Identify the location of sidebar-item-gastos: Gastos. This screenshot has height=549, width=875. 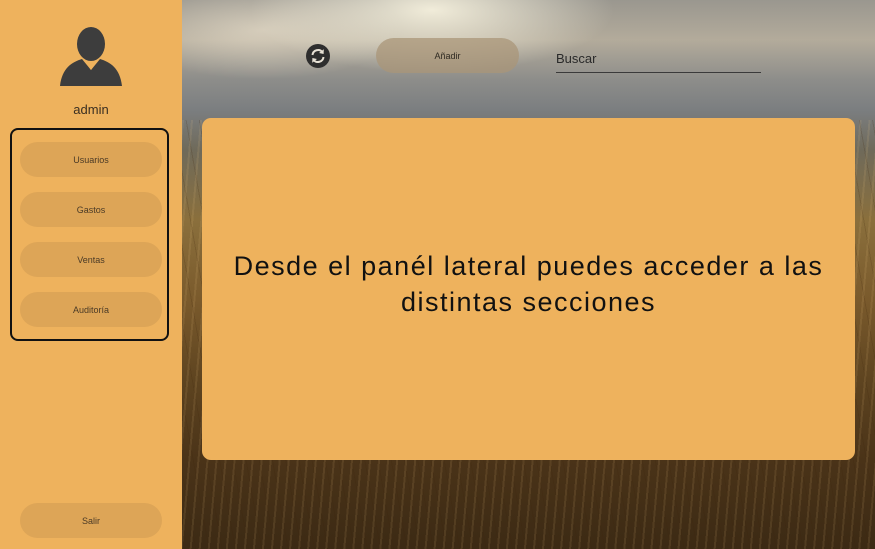
(91, 209).